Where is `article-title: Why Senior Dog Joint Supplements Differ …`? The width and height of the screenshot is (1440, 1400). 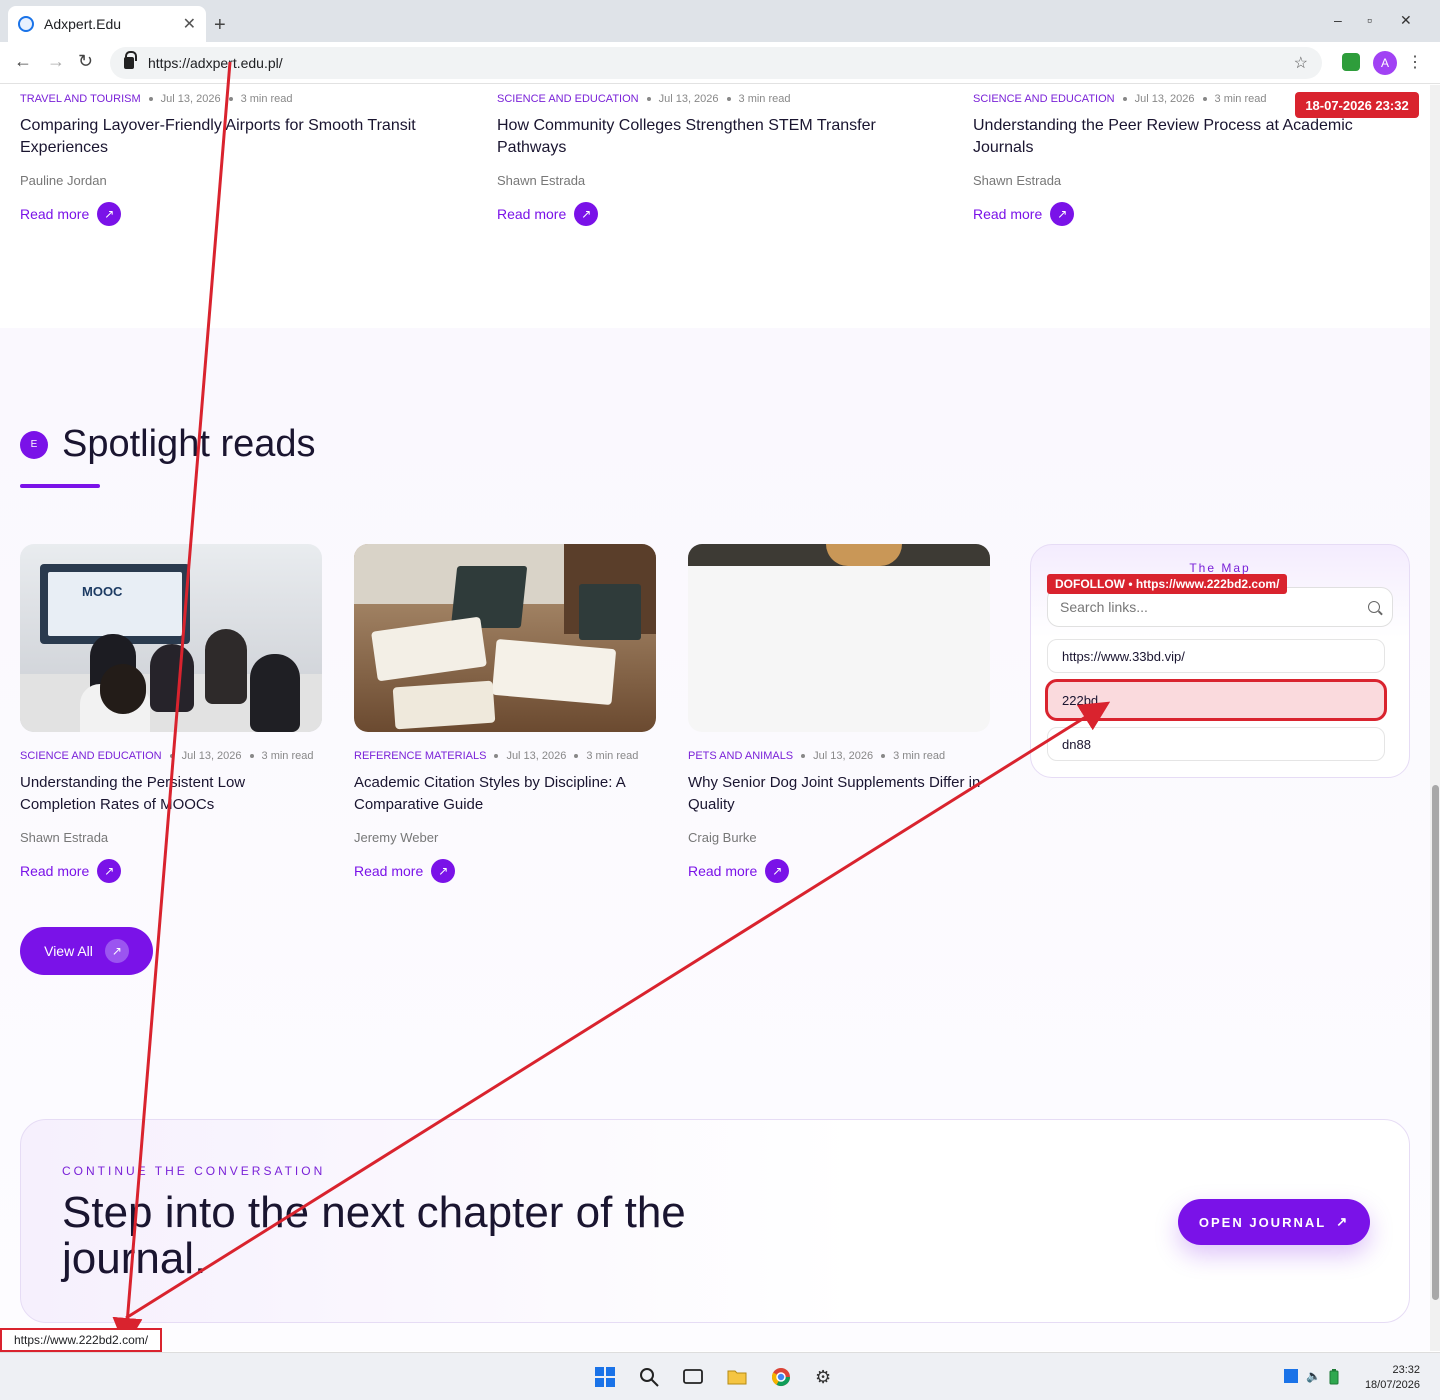
article-title: Why Senior Dog Joint Supplements Differ … is located at coordinates (839, 794).